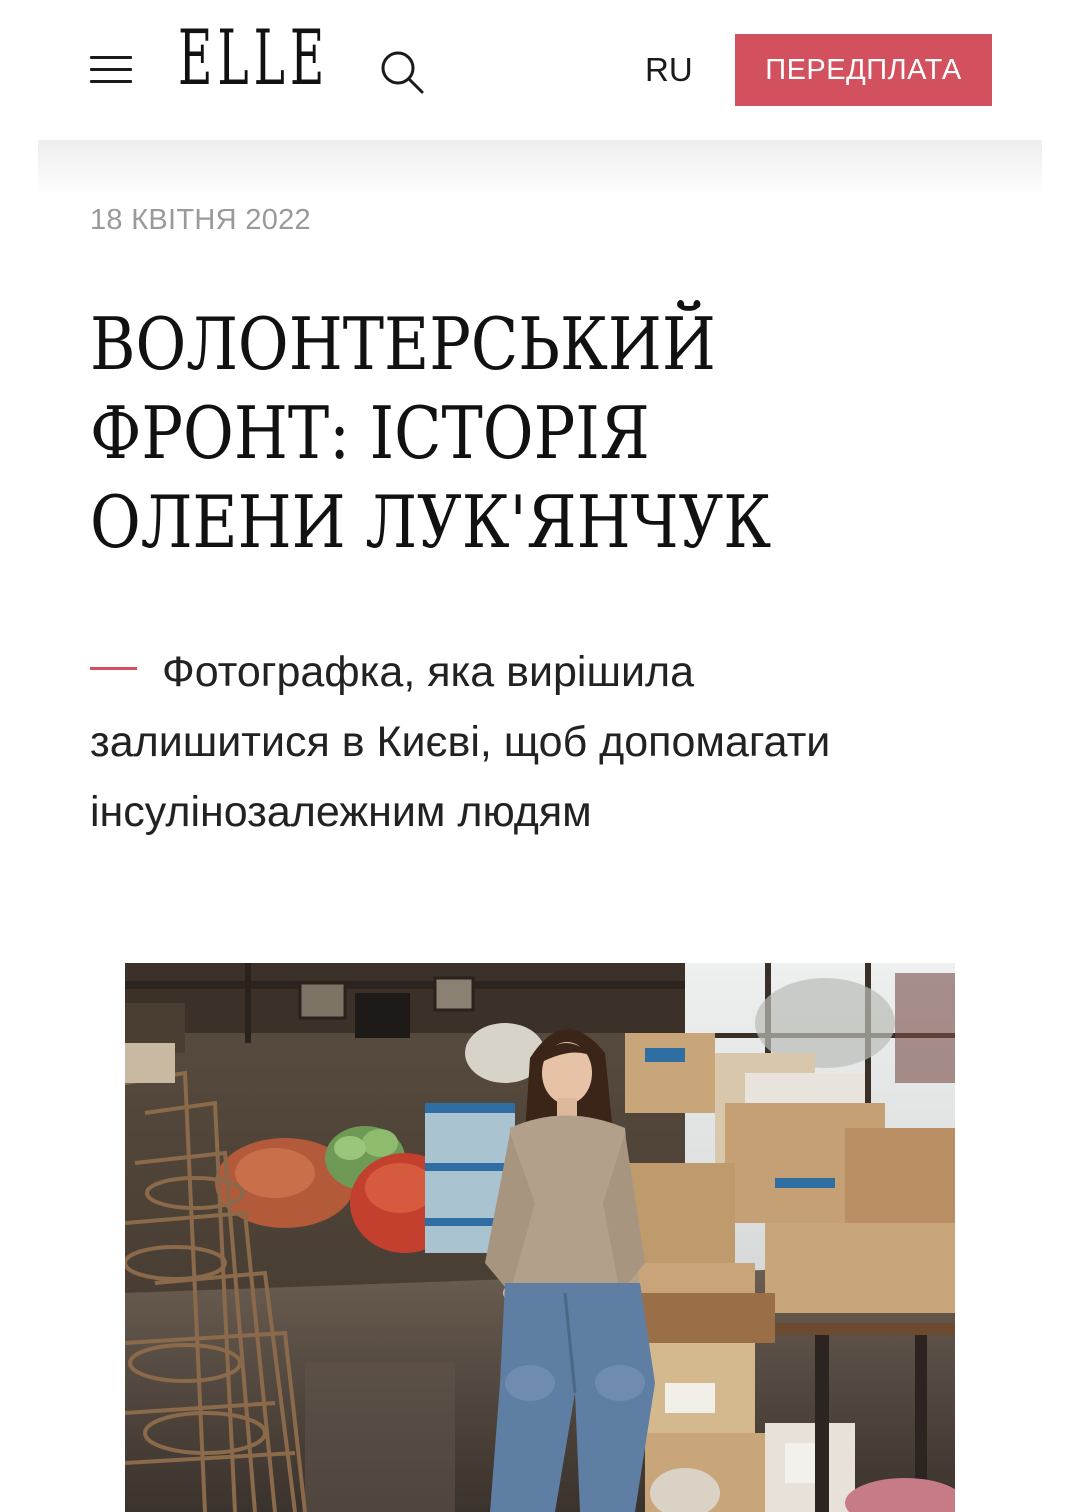 The image size is (1080, 1512). I want to click on subscribe-button: ПЕРЕДПЛАТА, so click(863, 70).